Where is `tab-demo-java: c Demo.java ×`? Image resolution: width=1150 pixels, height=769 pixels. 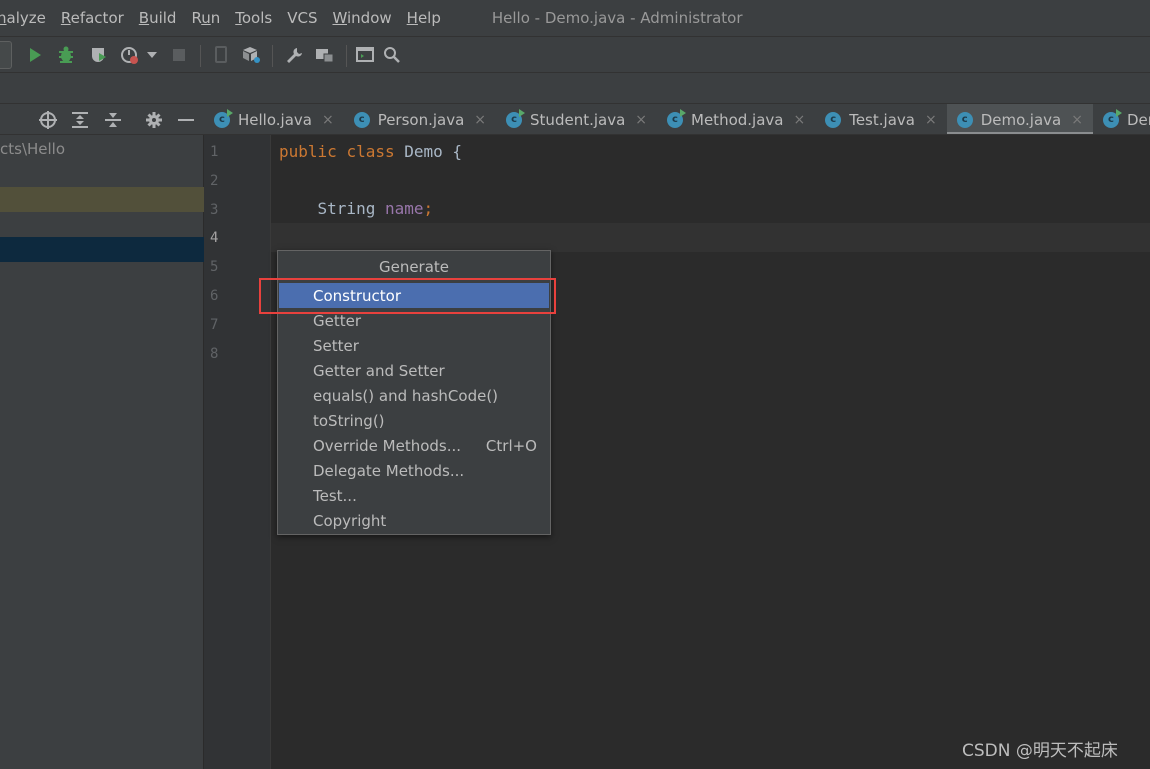 tab-demo-java: c Demo.java × is located at coordinates (1020, 119).